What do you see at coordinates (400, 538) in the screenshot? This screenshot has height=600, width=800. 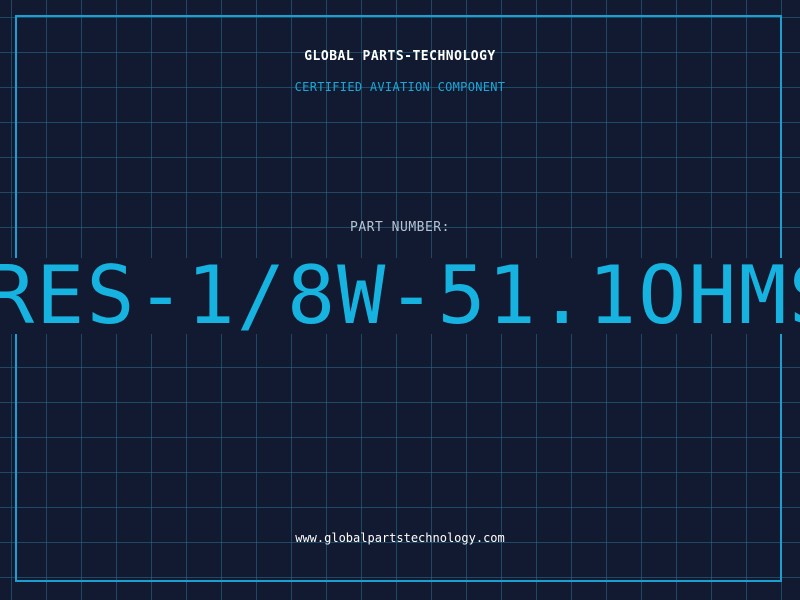 I see `website-url: www.globalpartstechnology.com` at bounding box center [400, 538].